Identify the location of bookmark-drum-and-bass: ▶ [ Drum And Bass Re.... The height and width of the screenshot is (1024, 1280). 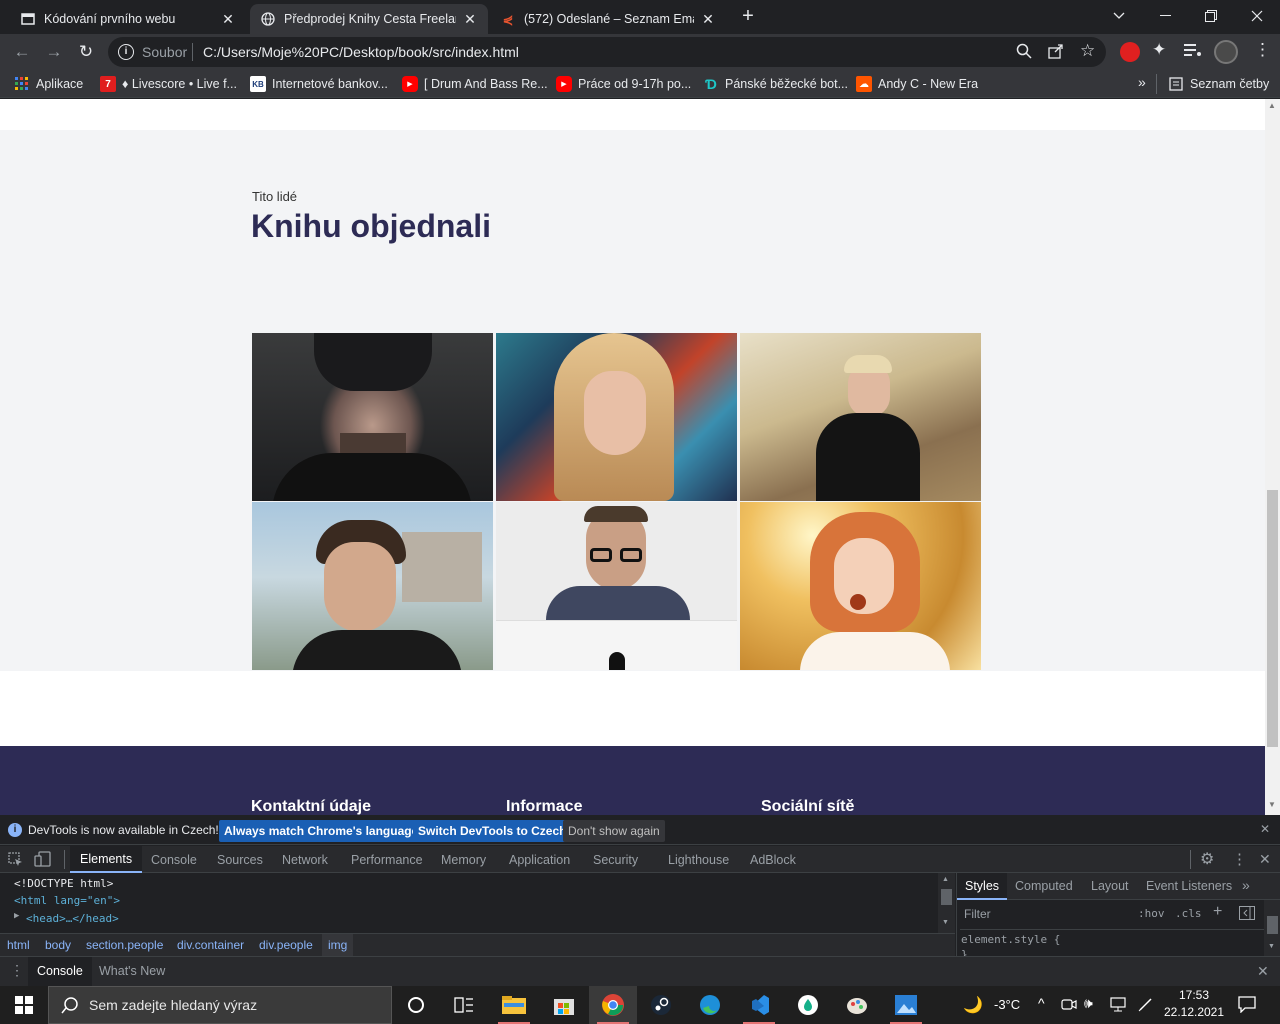
(475, 84).